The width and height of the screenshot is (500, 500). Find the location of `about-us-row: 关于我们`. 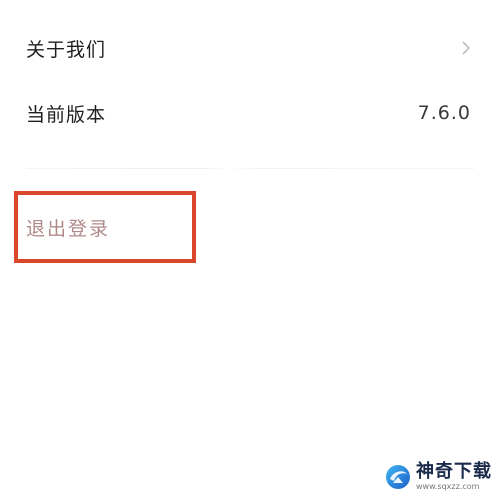

about-us-row: 关于我们 is located at coordinates (250, 48).